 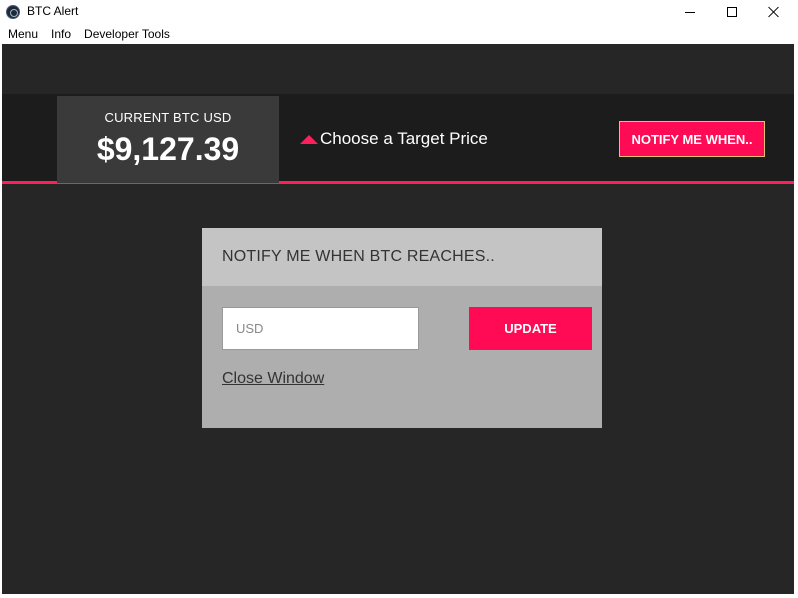 What do you see at coordinates (273, 379) in the screenshot?
I see `close-window-link: Close Window` at bounding box center [273, 379].